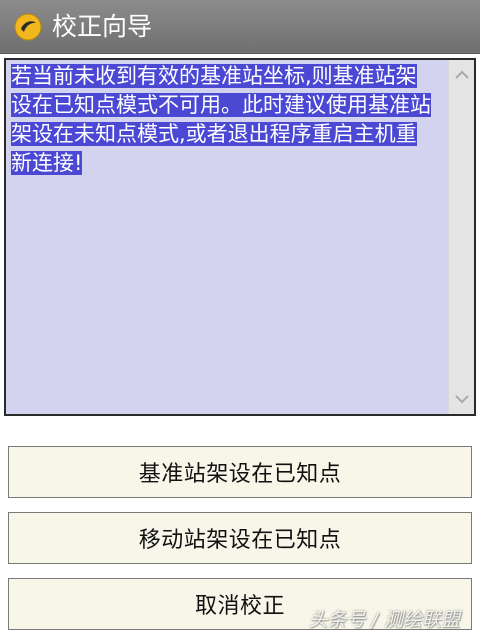  What do you see at coordinates (240, 27) in the screenshot?
I see `title-bar: 校正向导` at bounding box center [240, 27].